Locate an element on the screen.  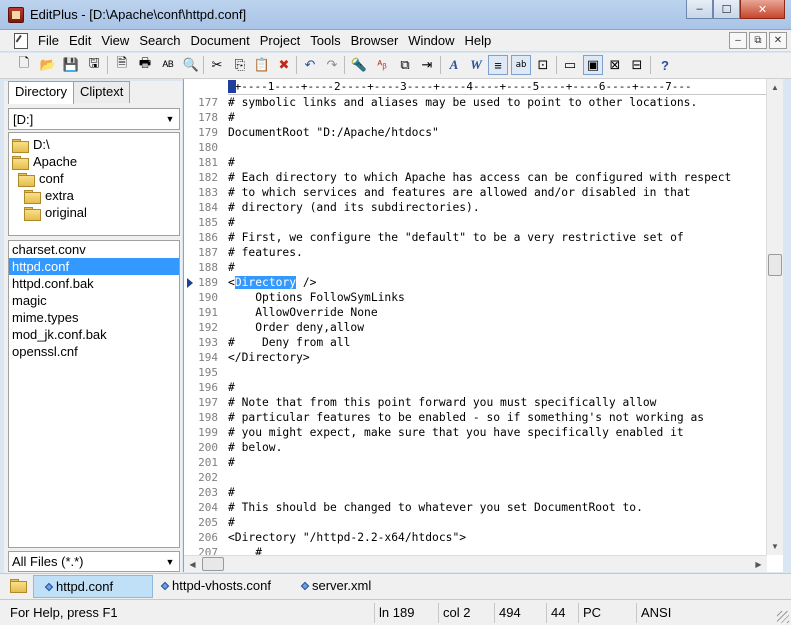
delete-icon: ✖ is located at coordinates (284, 65).